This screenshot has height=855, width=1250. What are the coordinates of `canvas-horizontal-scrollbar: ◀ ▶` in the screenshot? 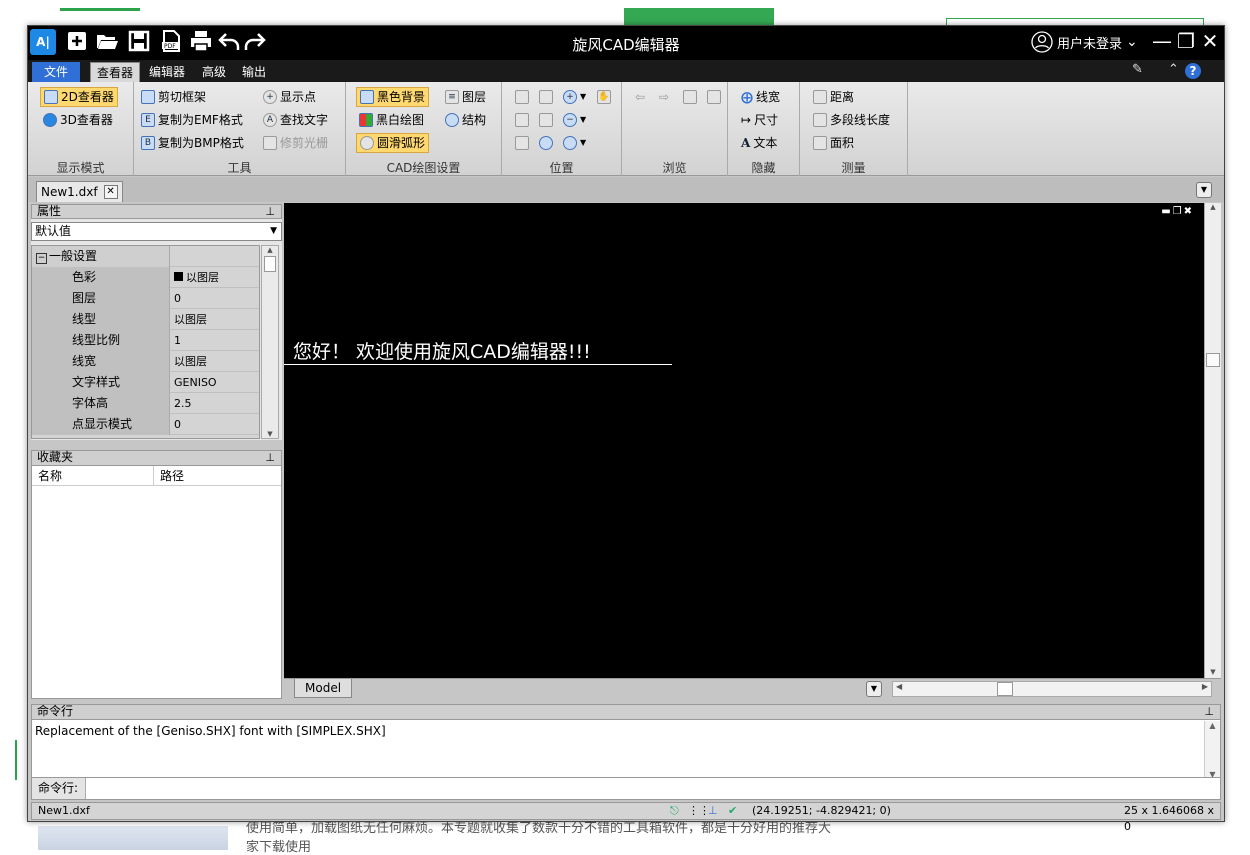 It's located at (1052, 689).